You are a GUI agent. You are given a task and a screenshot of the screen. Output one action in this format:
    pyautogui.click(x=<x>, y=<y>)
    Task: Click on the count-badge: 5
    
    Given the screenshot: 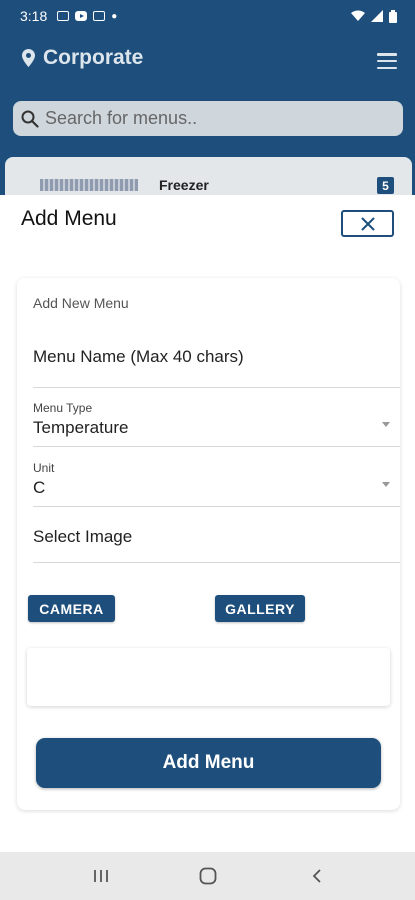 What is the action you would take?
    pyautogui.click(x=385, y=185)
    